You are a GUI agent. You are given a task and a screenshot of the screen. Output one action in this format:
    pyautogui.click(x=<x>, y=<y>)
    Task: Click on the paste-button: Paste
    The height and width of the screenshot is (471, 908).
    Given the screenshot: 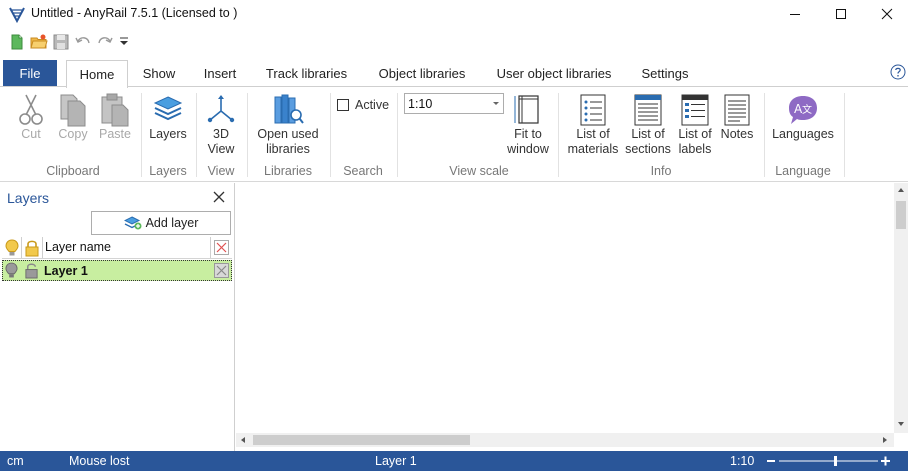 What is the action you would take?
    pyautogui.click(x=115, y=117)
    